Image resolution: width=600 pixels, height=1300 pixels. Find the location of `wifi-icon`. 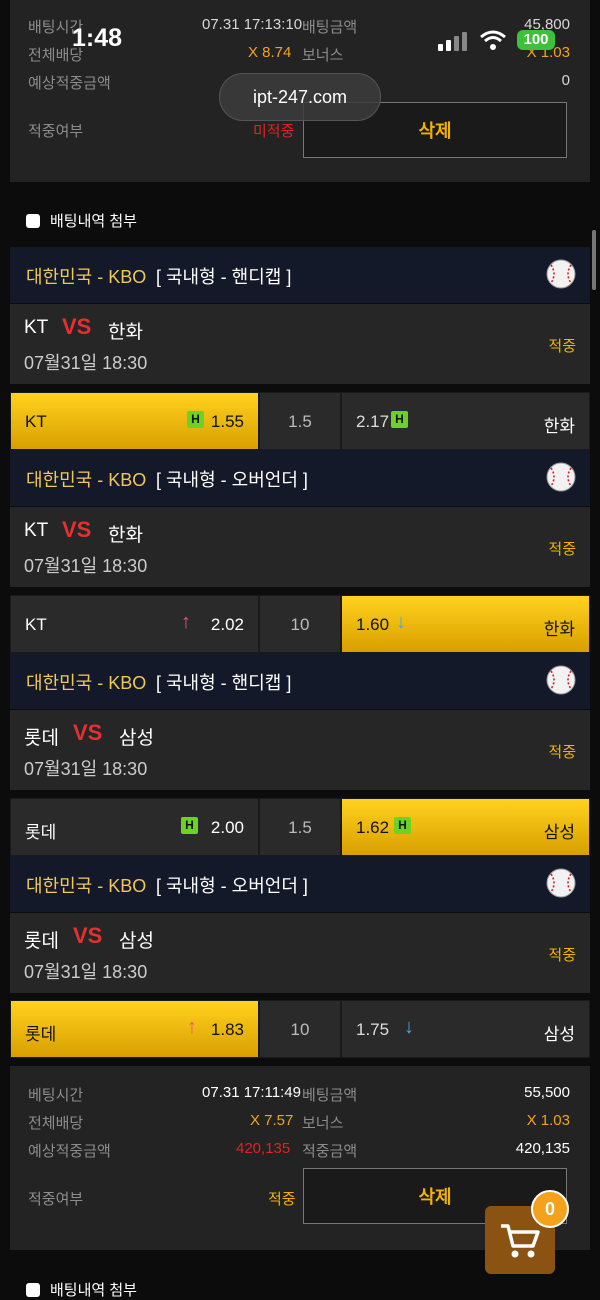

wifi-icon is located at coordinates (493, 40).